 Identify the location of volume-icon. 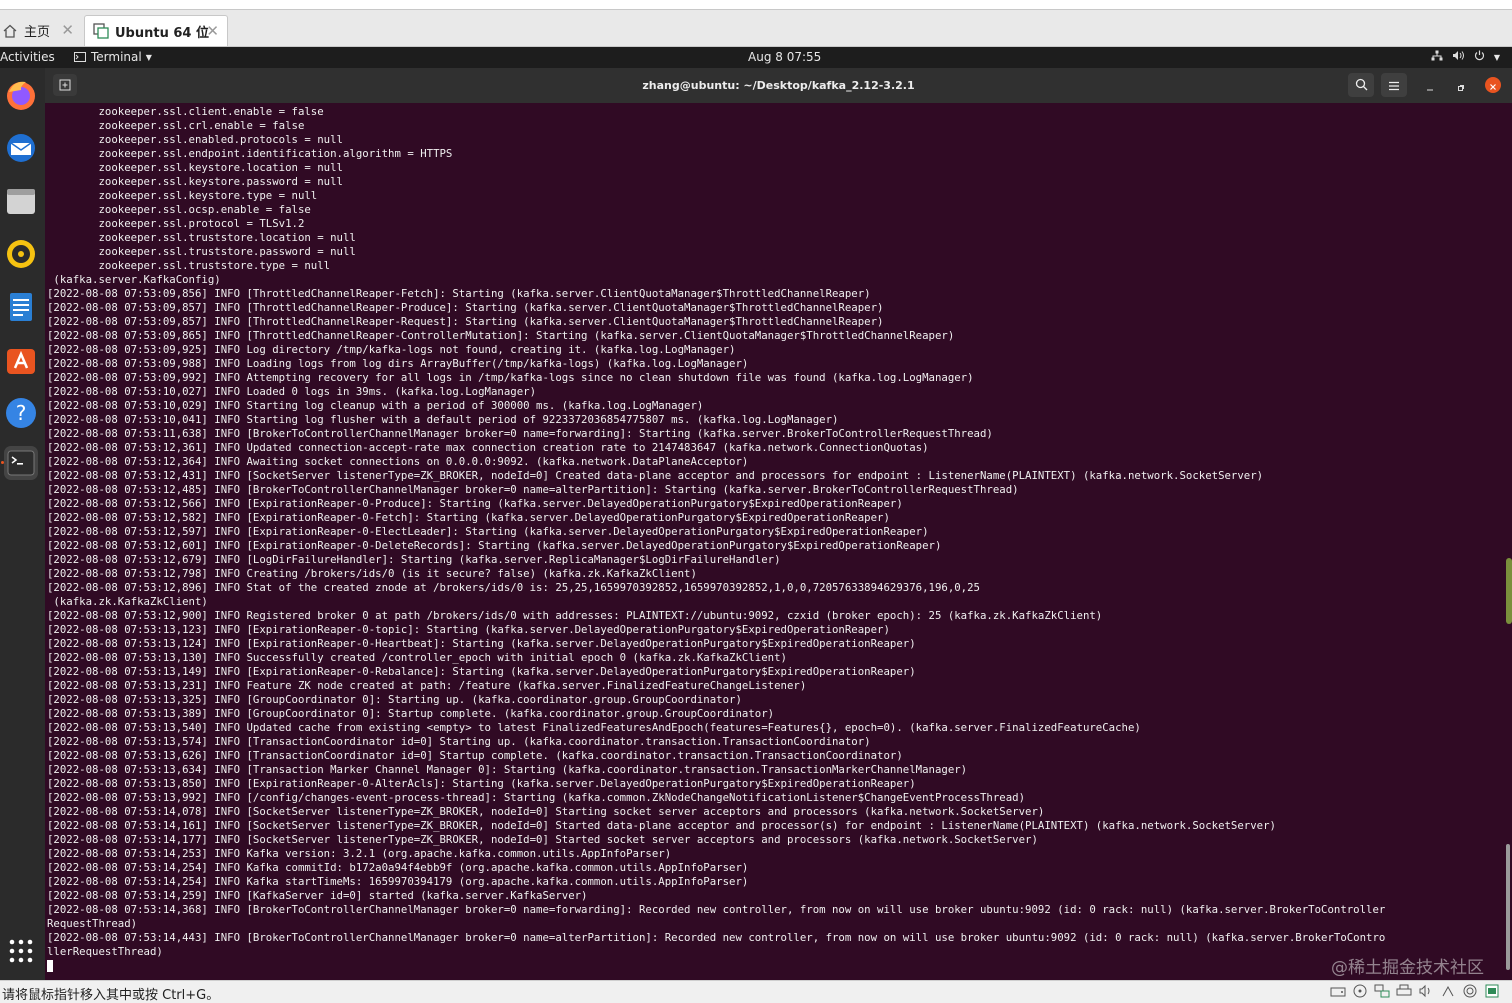
(1458, 57).